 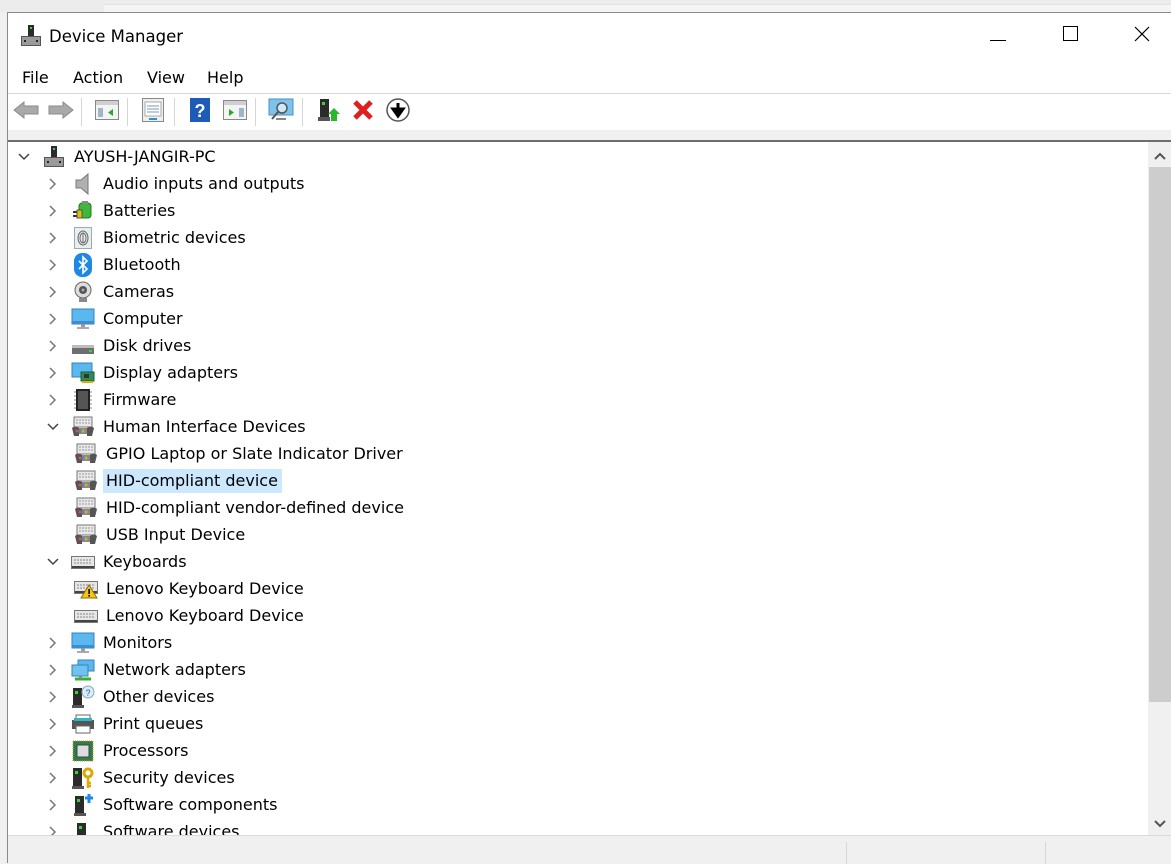 What do you see at coordinates (166, 77) in the screenshot?
I see `menu-view: View` at bounding box center [166, 77].